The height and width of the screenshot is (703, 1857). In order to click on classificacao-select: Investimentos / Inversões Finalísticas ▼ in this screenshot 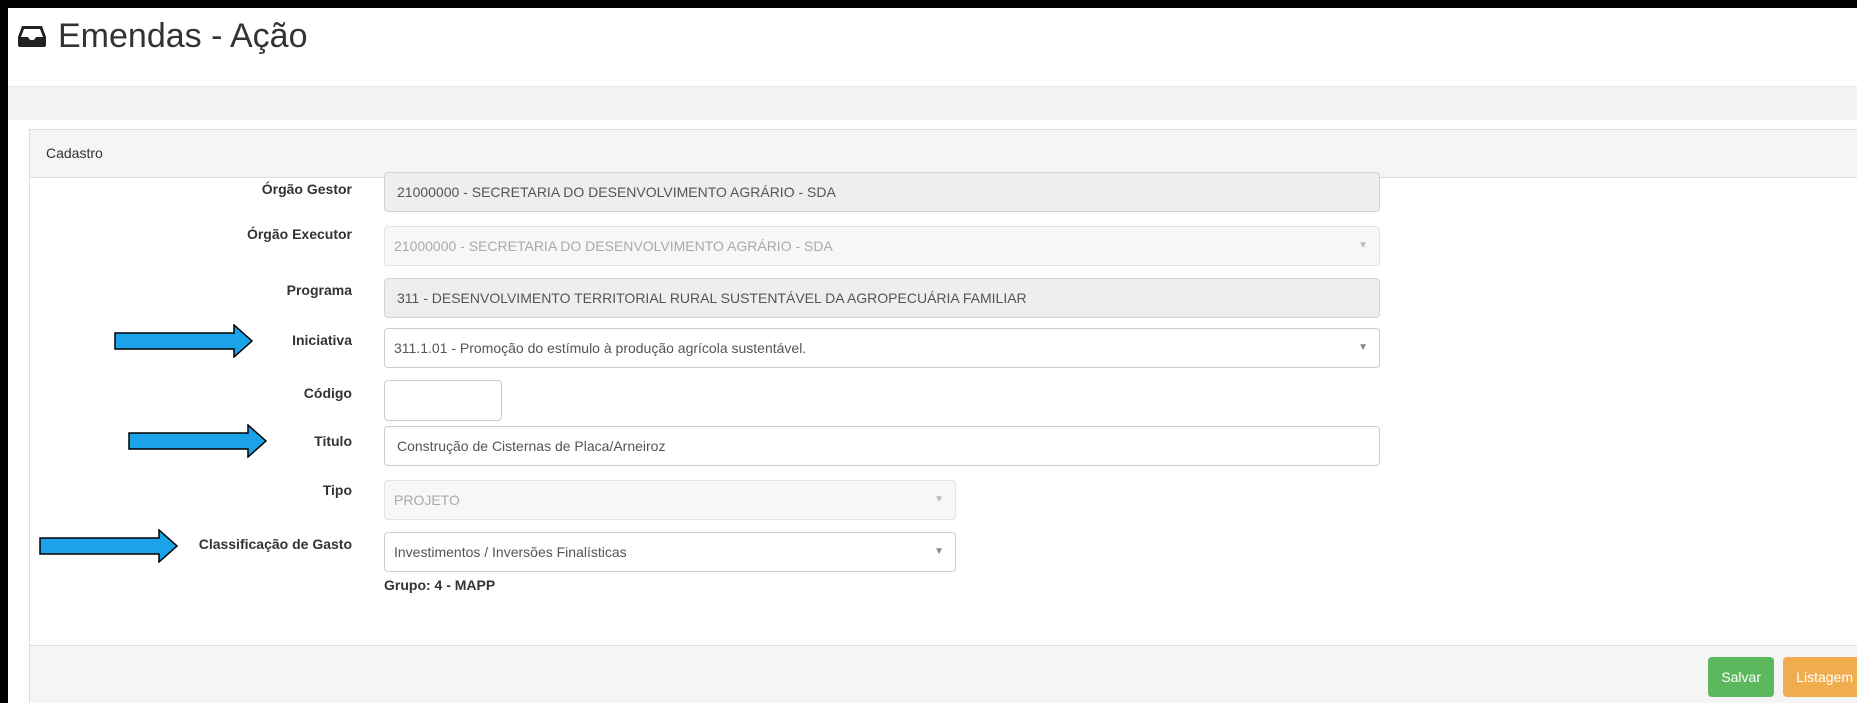, I will do `click(670, 552)`.